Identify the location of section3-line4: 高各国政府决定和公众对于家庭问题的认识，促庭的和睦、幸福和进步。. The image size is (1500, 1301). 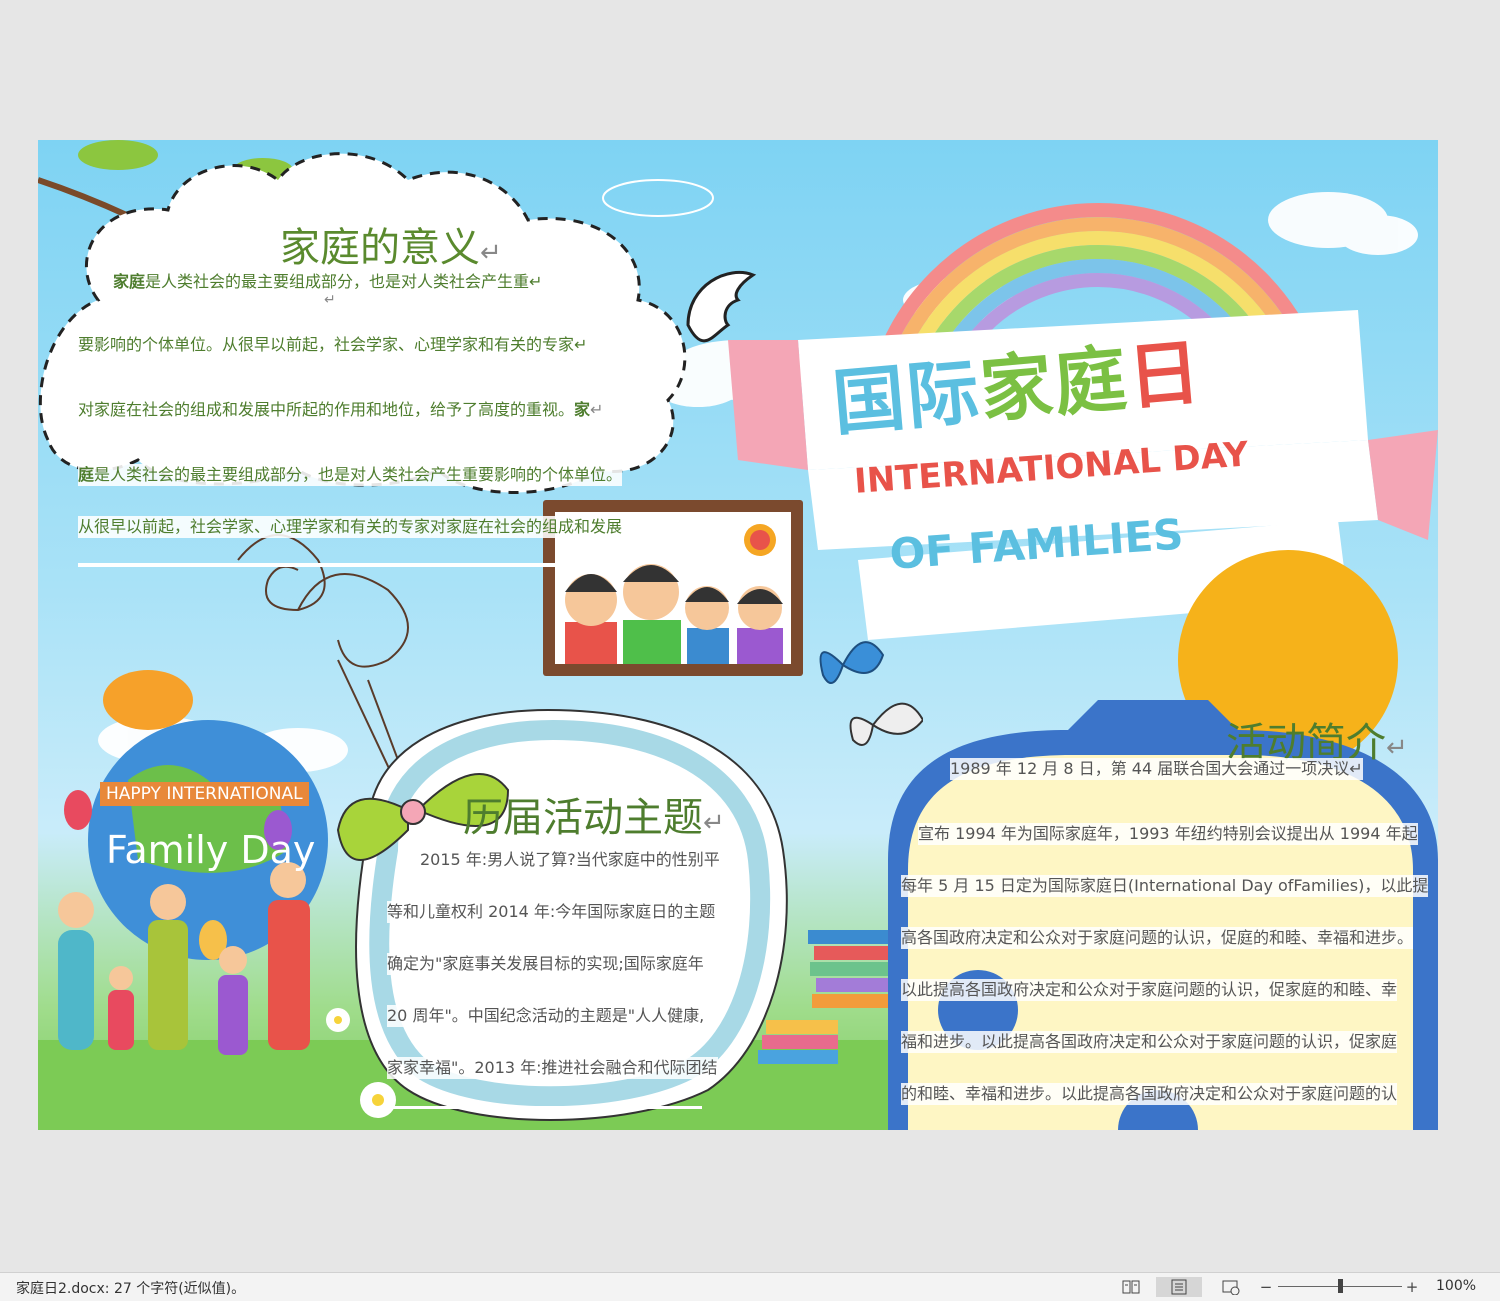
(1157, 938).